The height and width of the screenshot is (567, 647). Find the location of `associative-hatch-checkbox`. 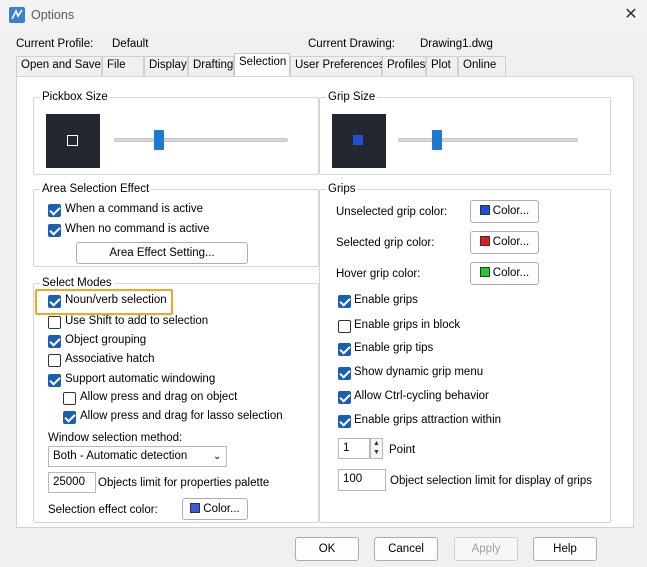

associative-hatch-checkbox is located at coordinates (54, 360).